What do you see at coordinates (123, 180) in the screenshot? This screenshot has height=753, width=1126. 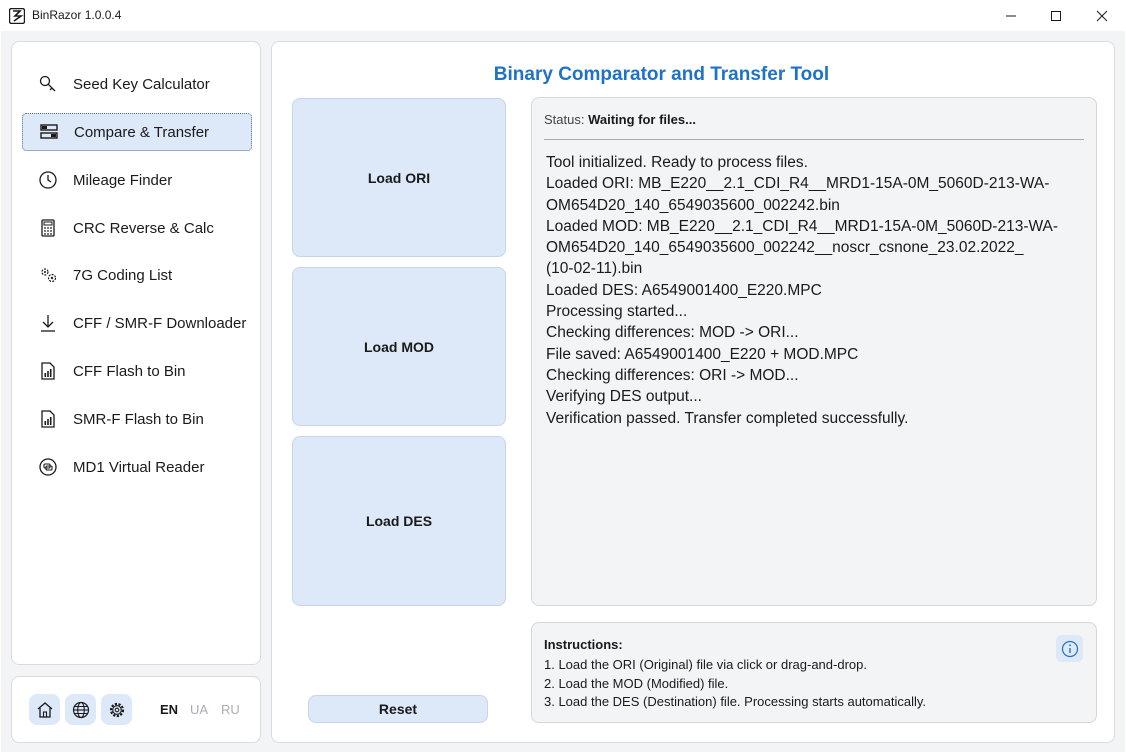 I see `sidebar-item-label: Mileage Finder` at bounding box center [123, 180].